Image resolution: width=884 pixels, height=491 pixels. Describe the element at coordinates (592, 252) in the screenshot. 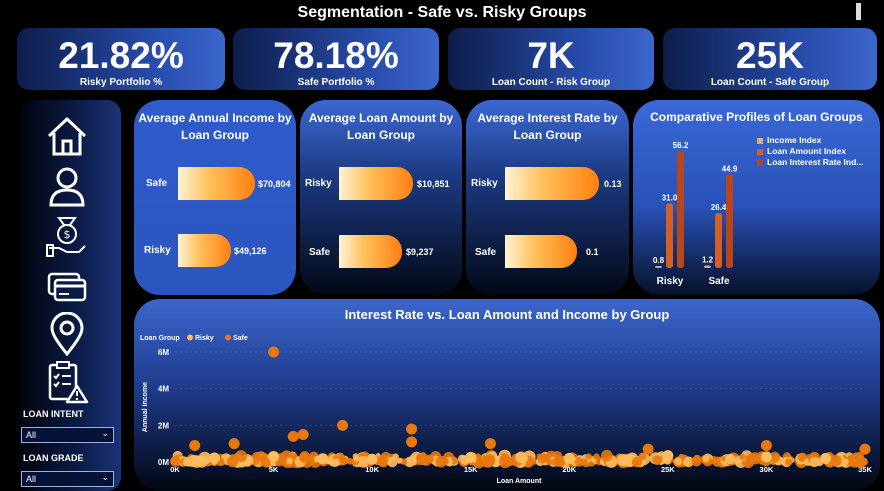

I see `bar-value-safe: 0.1` at that location.